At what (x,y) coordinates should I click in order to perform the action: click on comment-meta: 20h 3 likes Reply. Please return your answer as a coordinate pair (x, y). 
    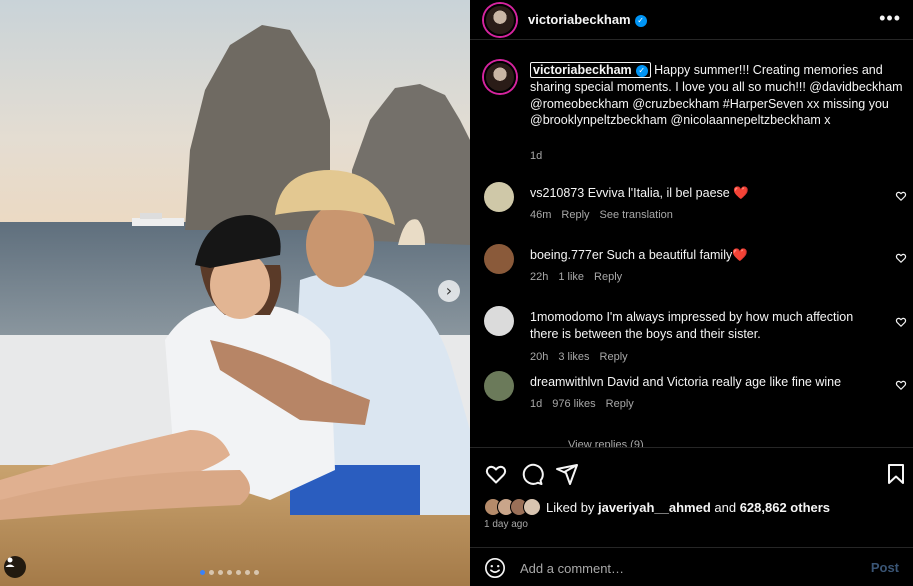
    Looking at the image, I should click on (579, 357).